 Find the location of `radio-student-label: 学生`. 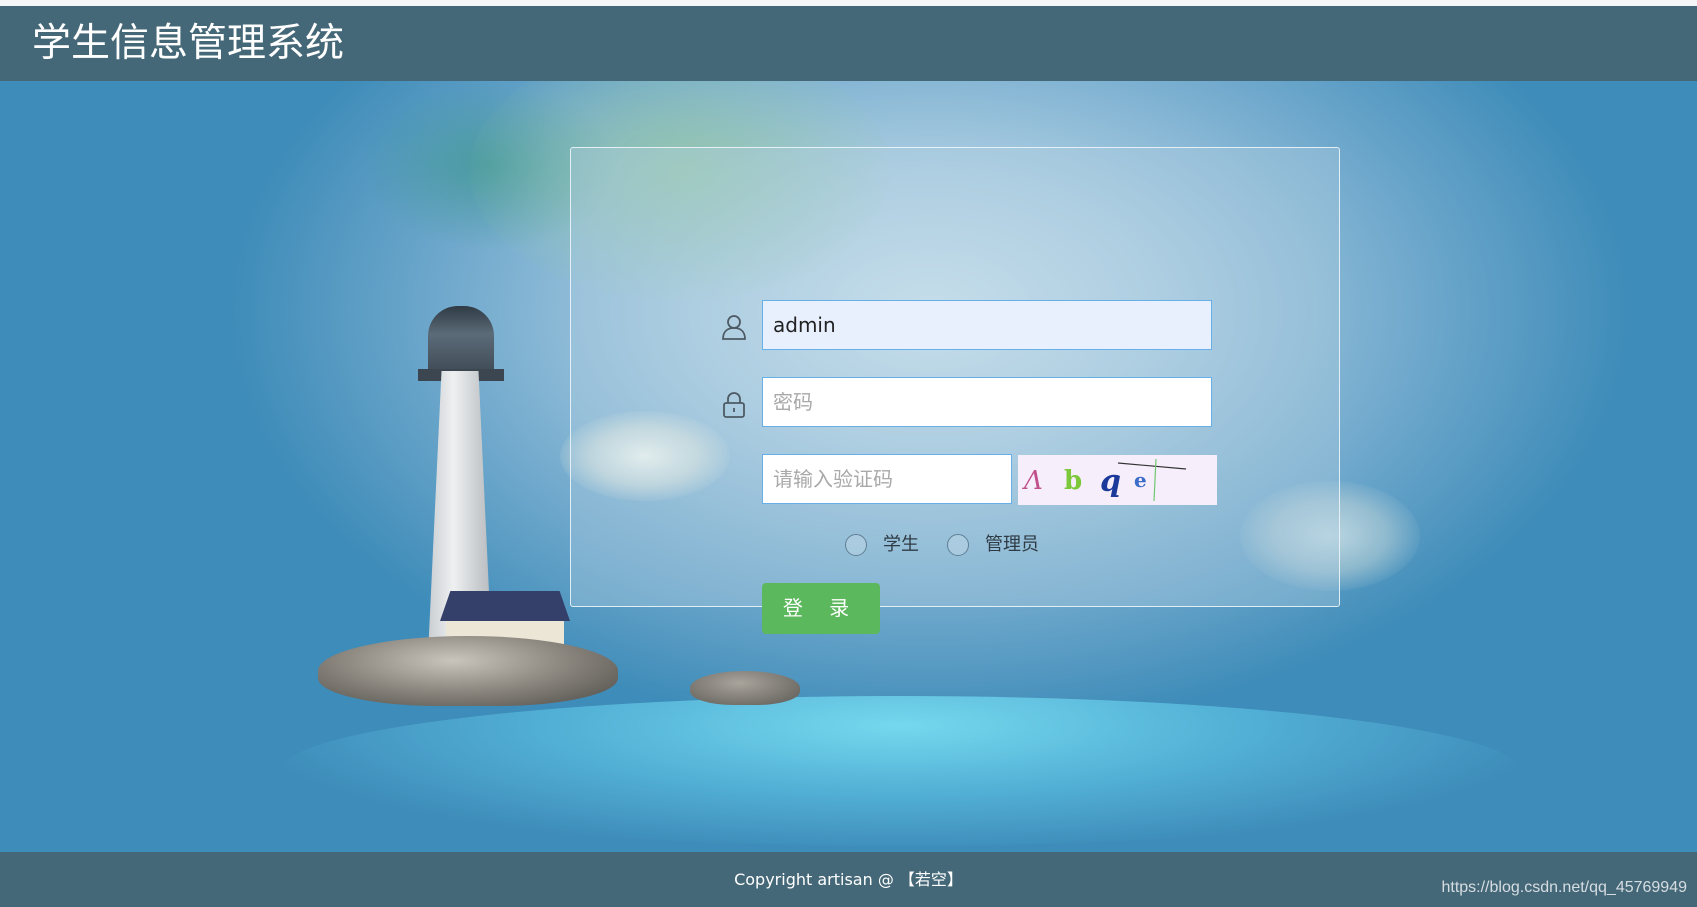

radio-student-label: 学生 is located at coordinates (901, 544).